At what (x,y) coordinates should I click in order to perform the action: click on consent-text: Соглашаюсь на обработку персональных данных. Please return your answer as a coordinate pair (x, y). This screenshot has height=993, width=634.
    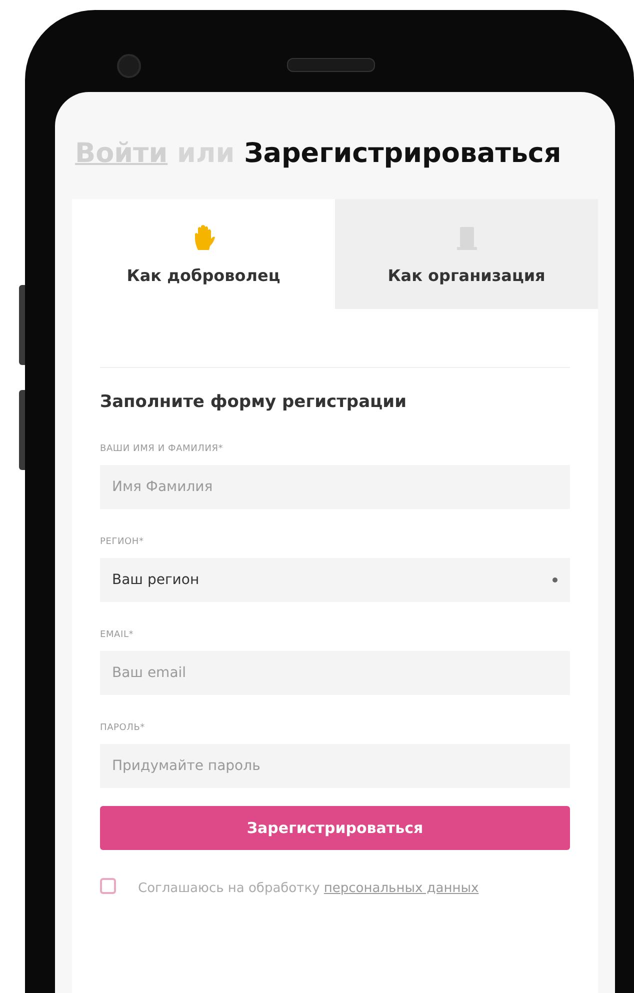
    Looking at the image, I should click on (309, 889).